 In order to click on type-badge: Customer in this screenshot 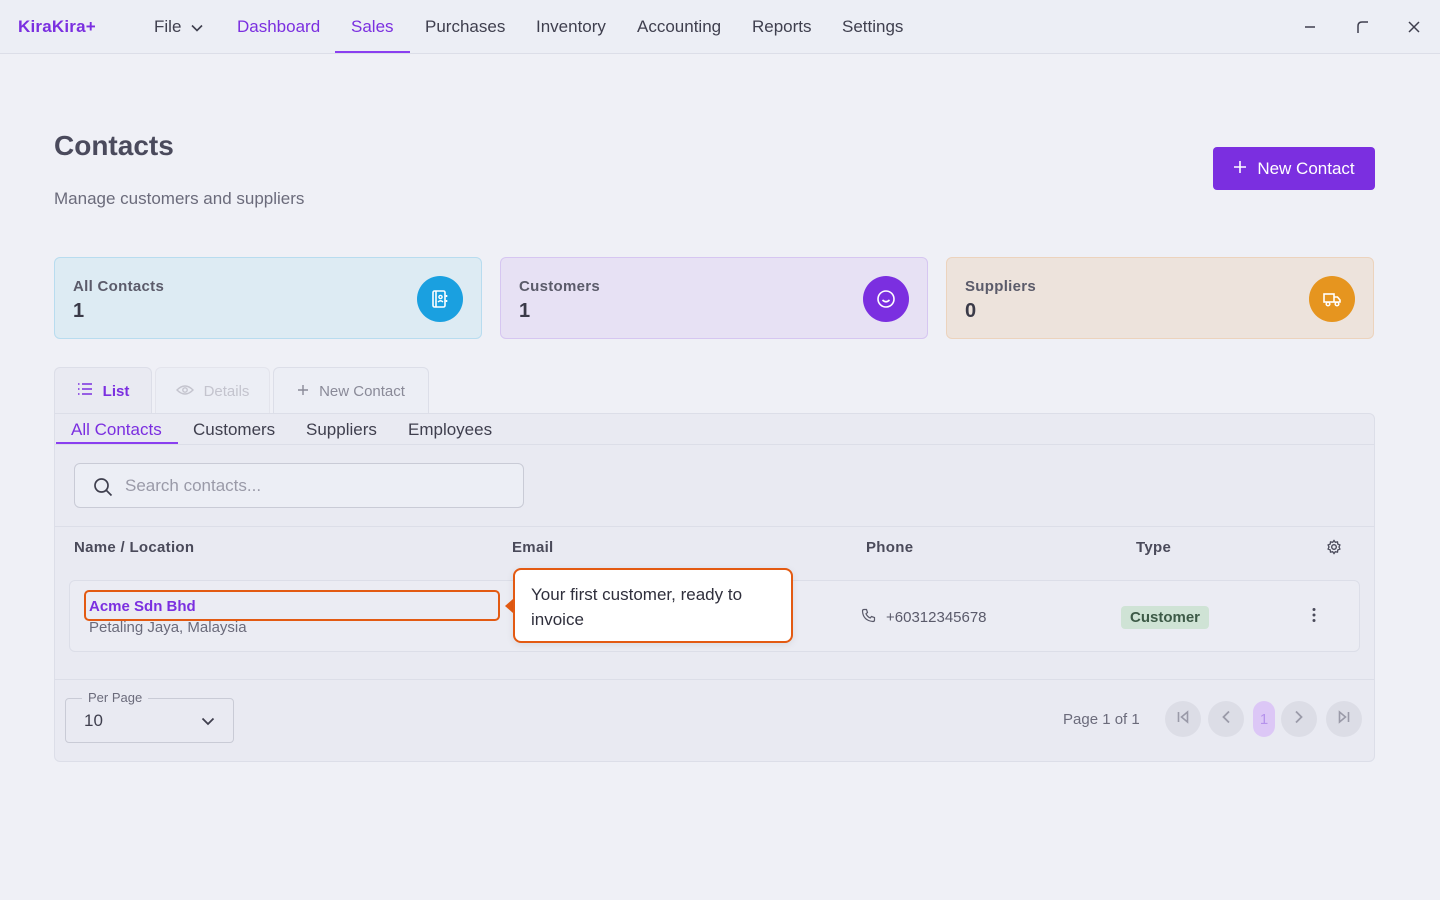, I will do `click(1165, 617)`.